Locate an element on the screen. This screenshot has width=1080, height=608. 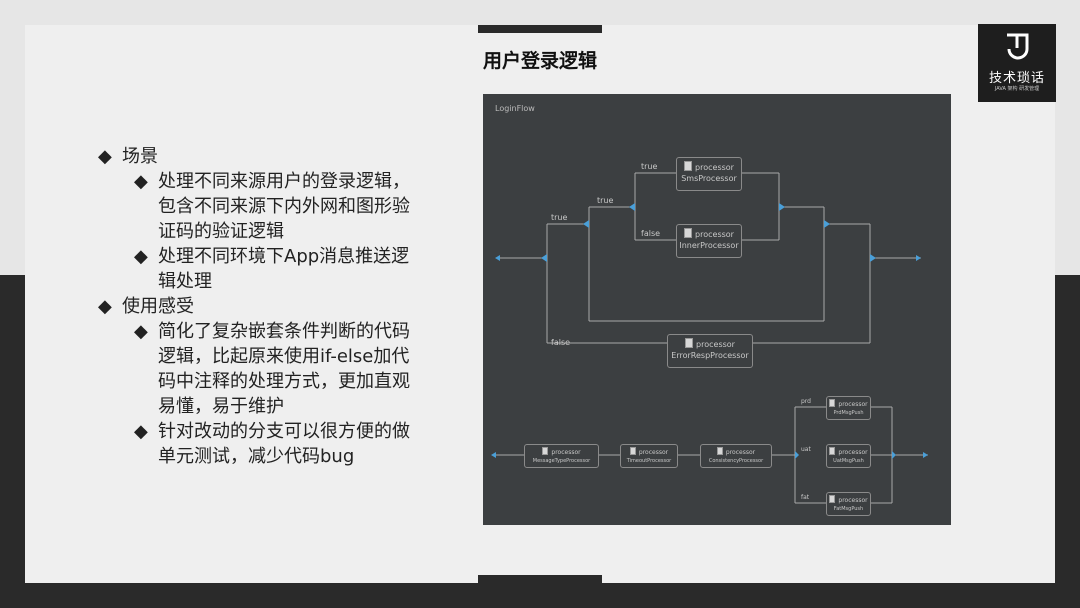
node-prd-msg-push: processor PrdMsgPush is located at coordinates (848, 408).